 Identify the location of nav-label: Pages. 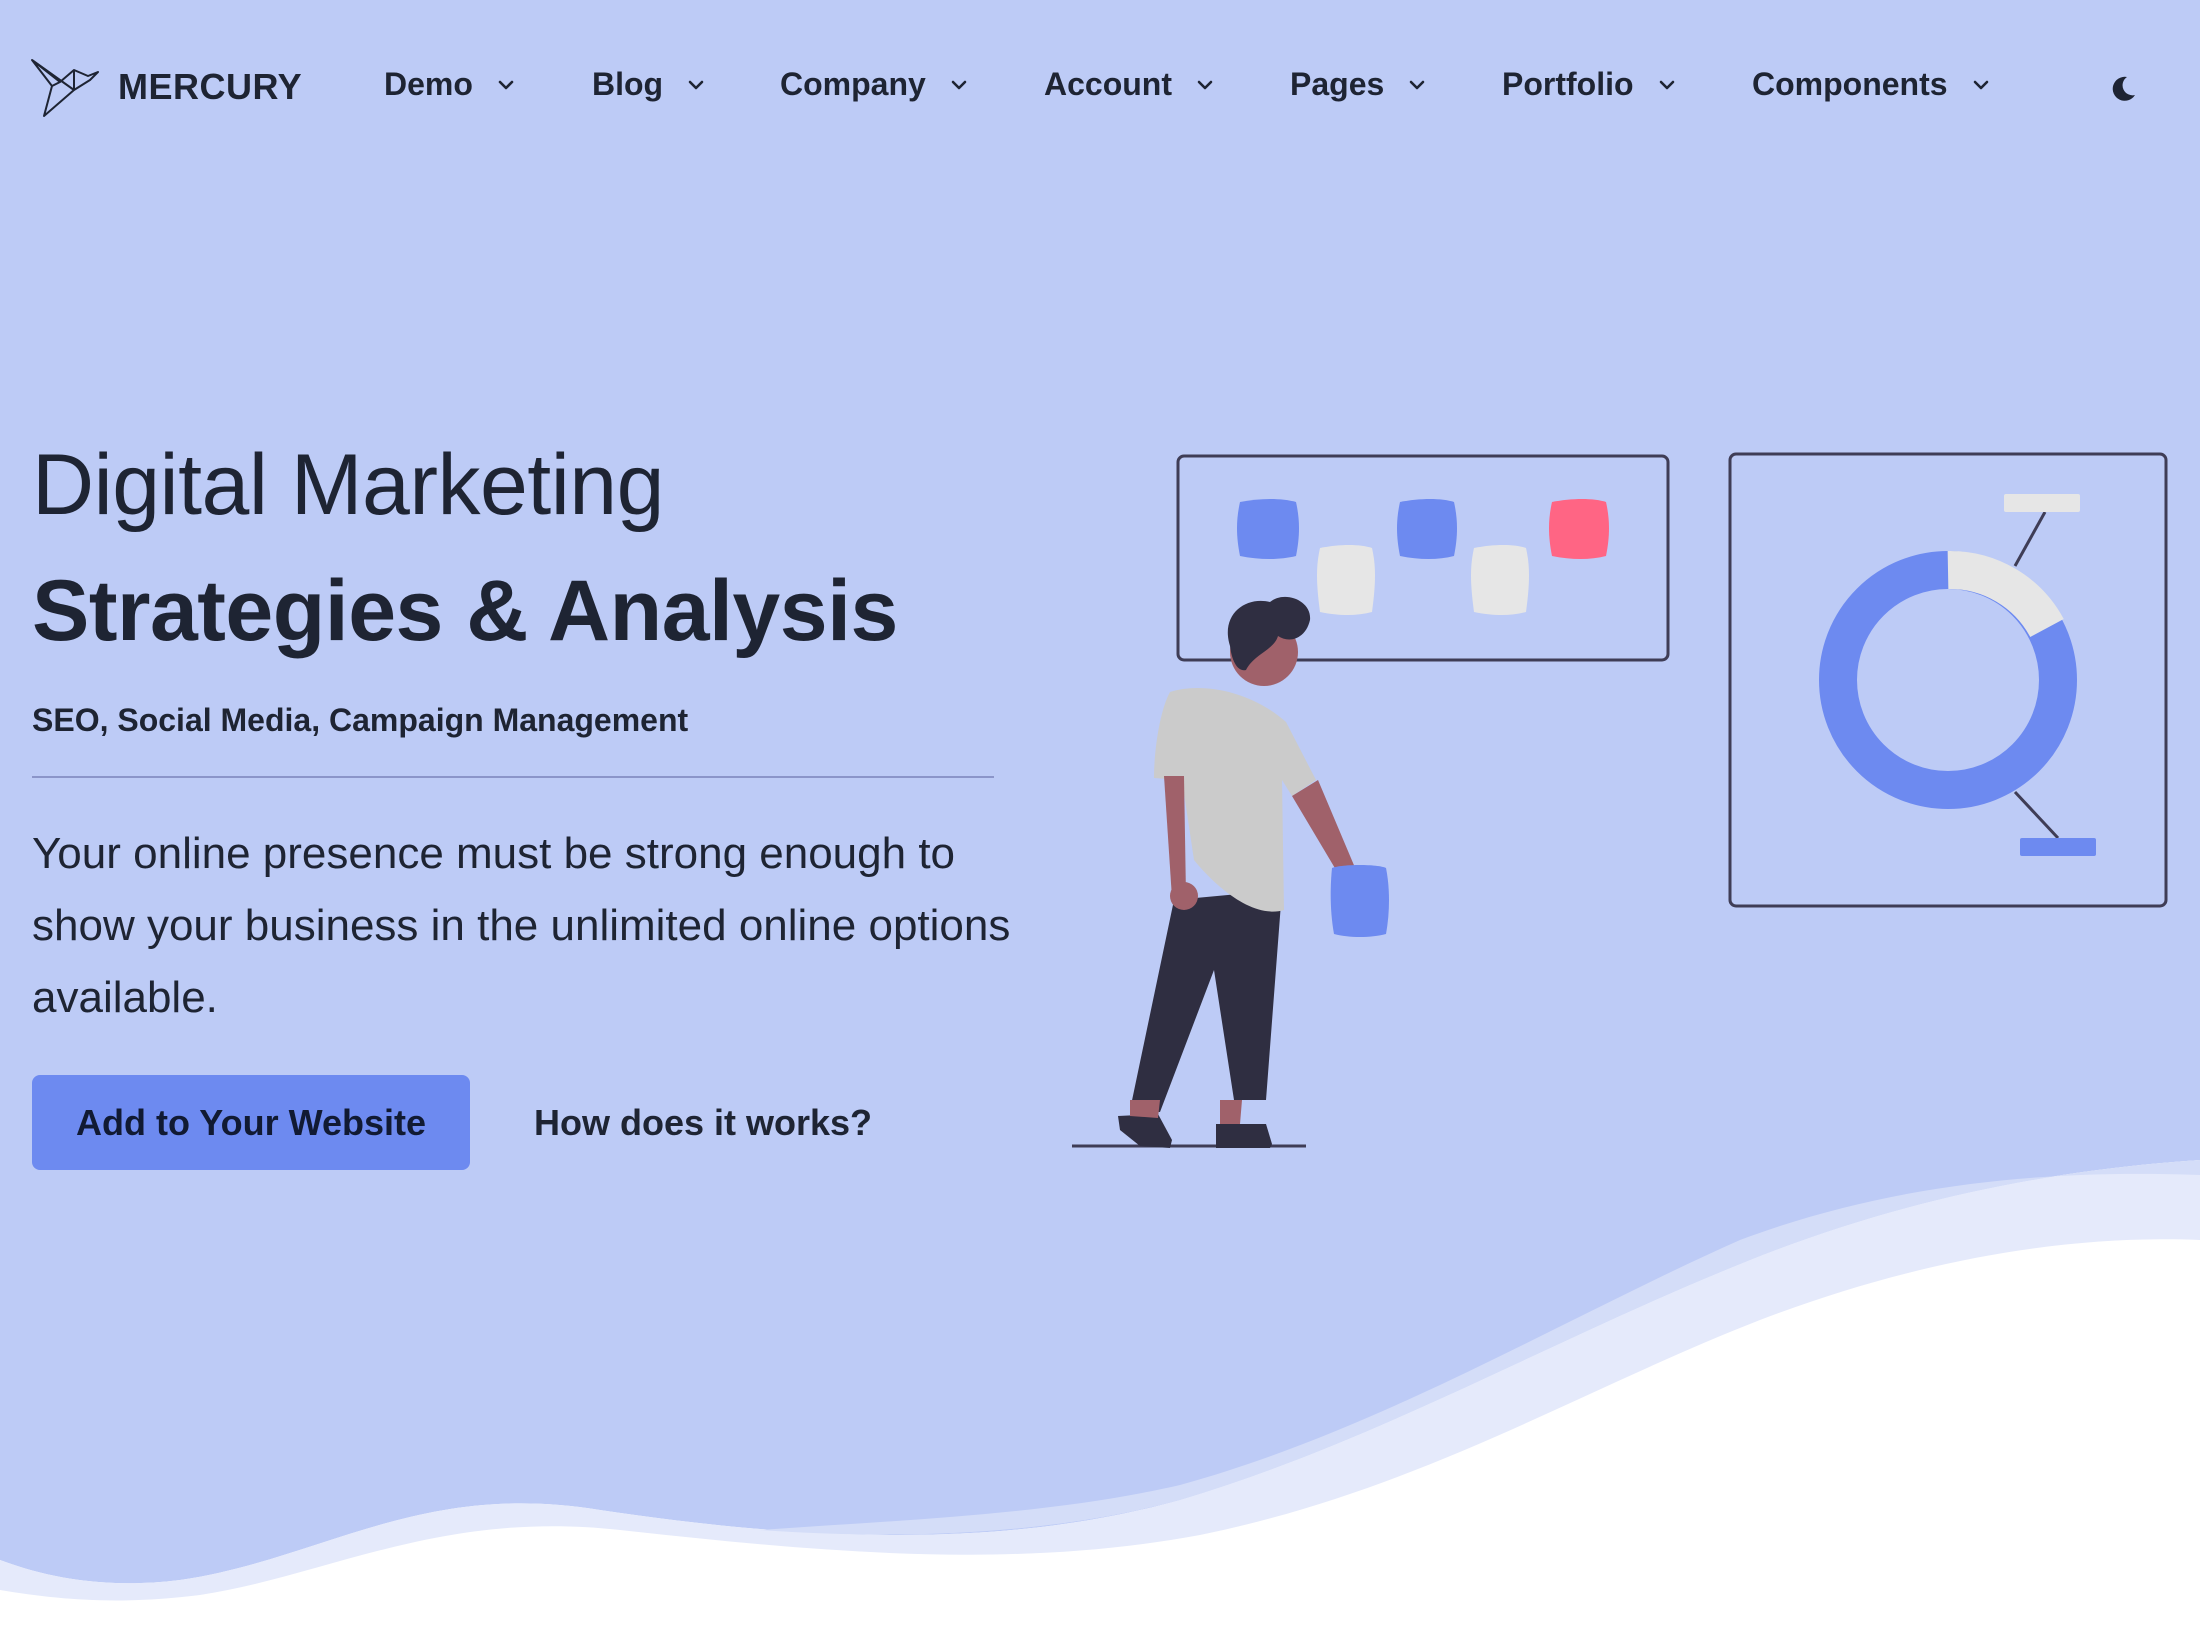
(1337, 84).